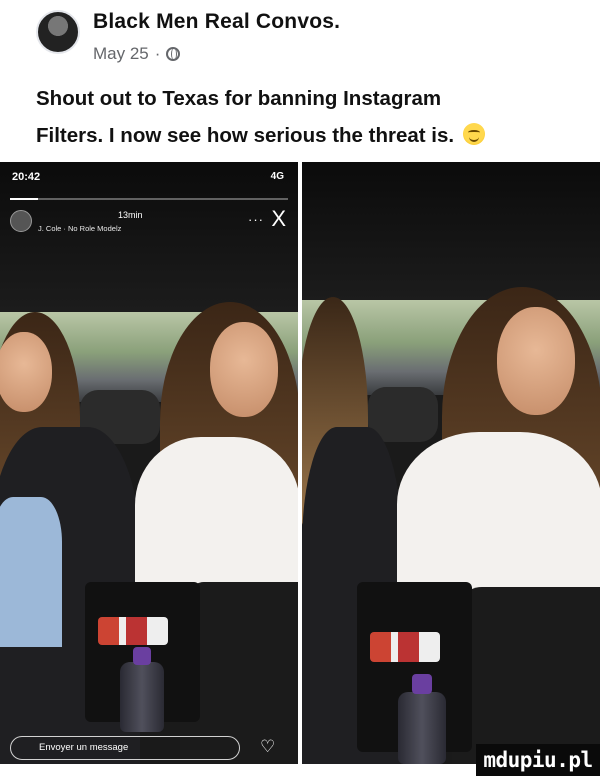 The height and width of the screenshot is (776, 600). Describe the element at coordinates (216, 22) in the screenshot. I see `page-name: Black Men Real Convos.` at that location.